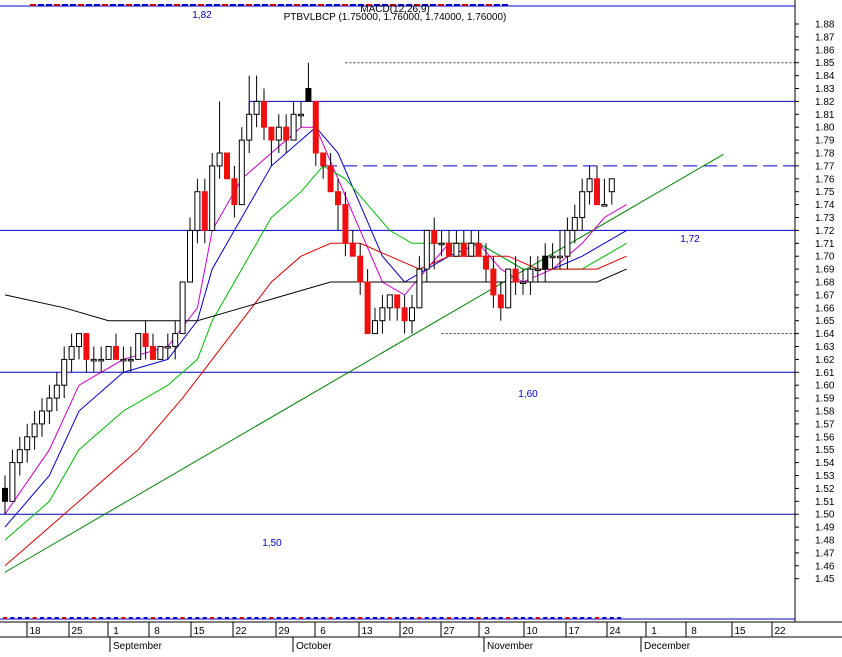  I want to click on y-tick-label: 1.48, so click(825, 541).